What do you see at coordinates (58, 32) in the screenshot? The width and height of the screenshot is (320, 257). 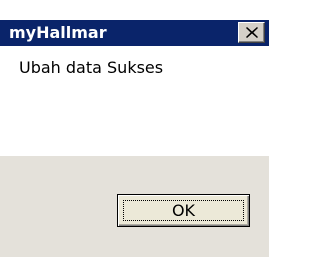 I see `window-title: myHallmar` at bounding box center [58, 32].